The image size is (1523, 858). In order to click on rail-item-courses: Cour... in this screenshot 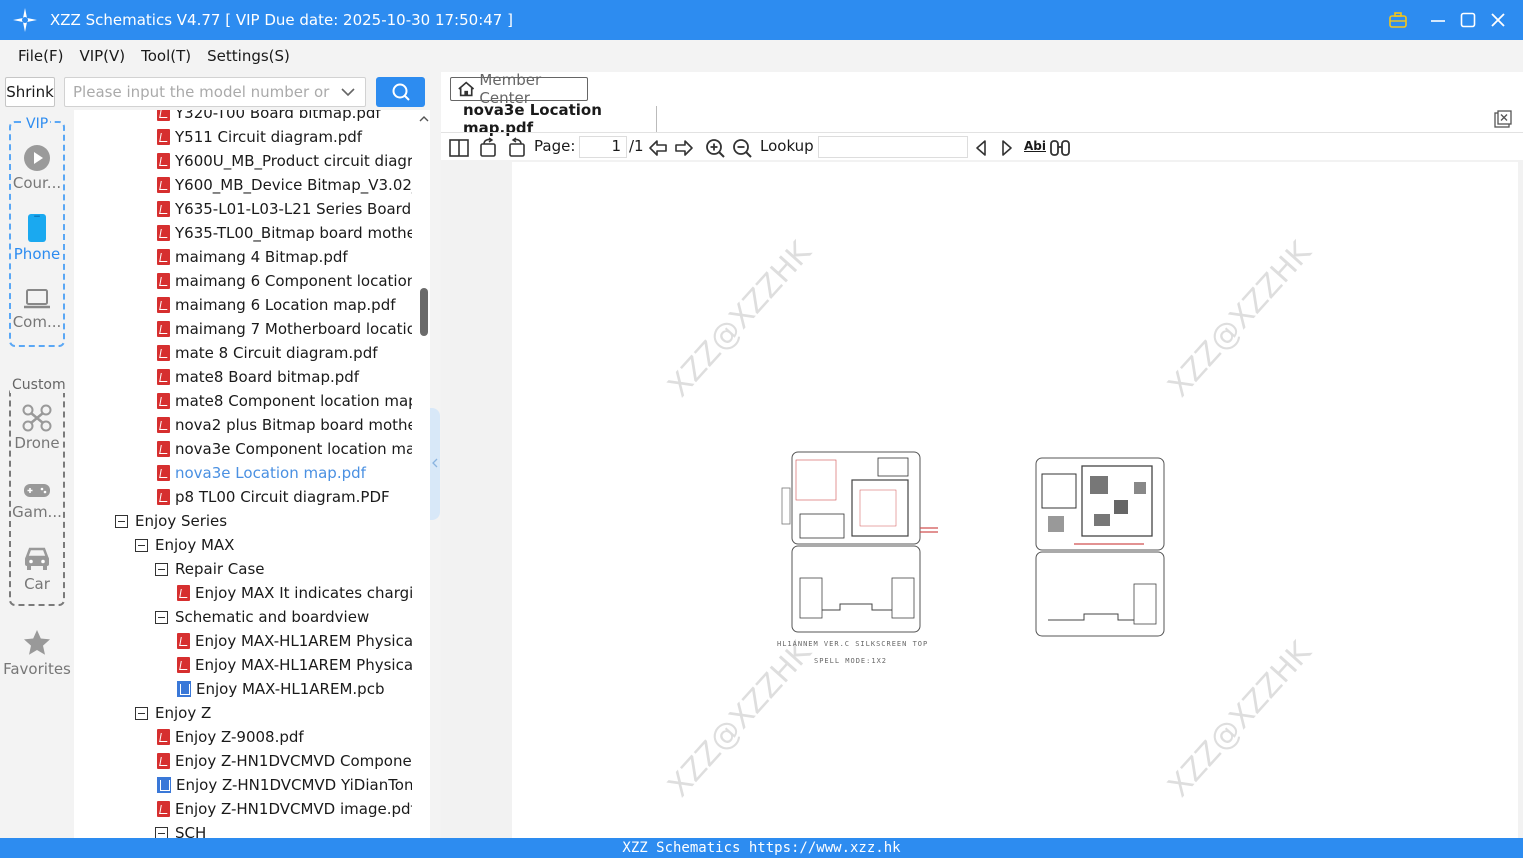, I will do `click(37, 168)`.